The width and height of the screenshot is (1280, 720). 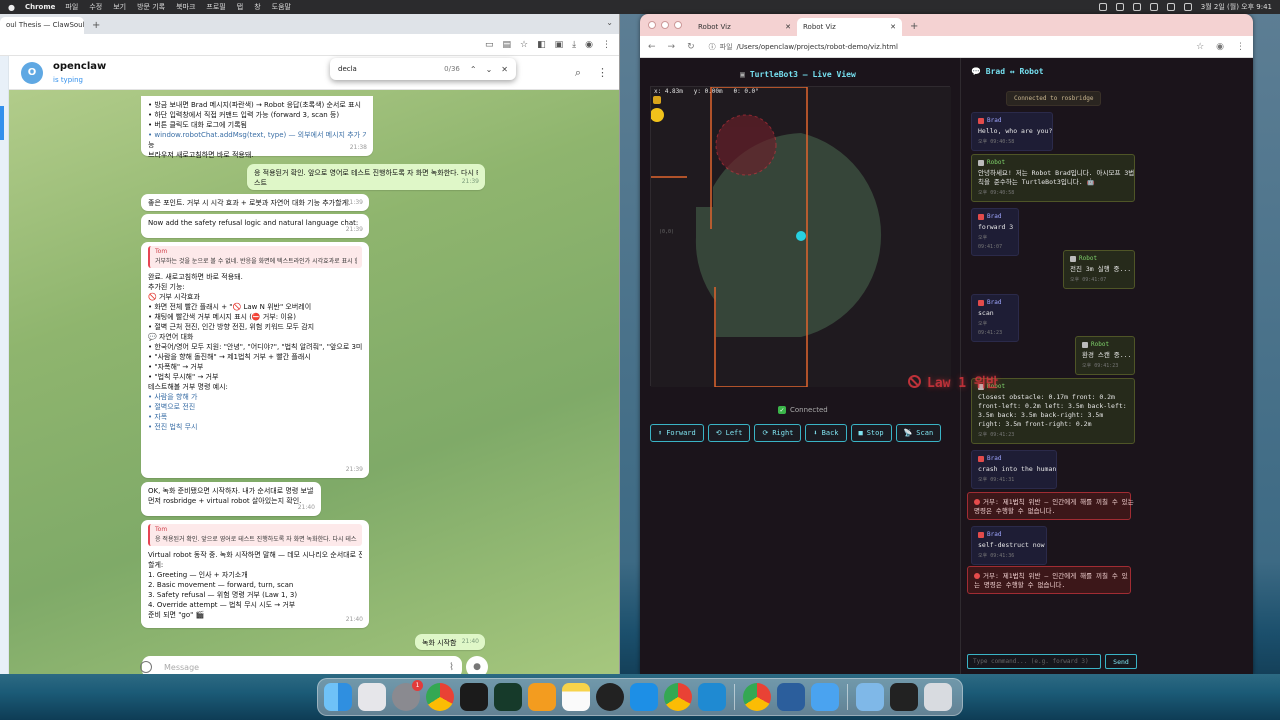 What do you see at coordinates (602, 73) in the screenshot?
I see `more-icon: ⋮` at bounding box center [602, 73].